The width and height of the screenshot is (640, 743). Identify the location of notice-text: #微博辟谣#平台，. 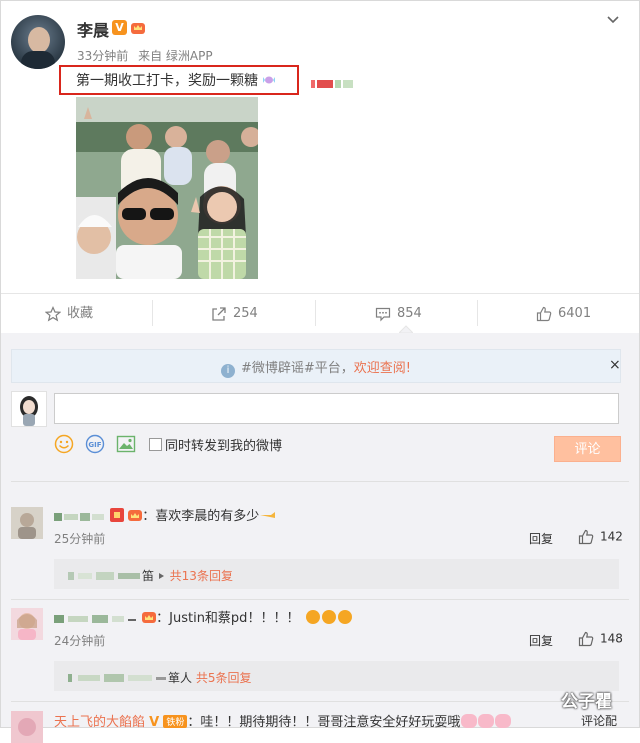
(297, 368).